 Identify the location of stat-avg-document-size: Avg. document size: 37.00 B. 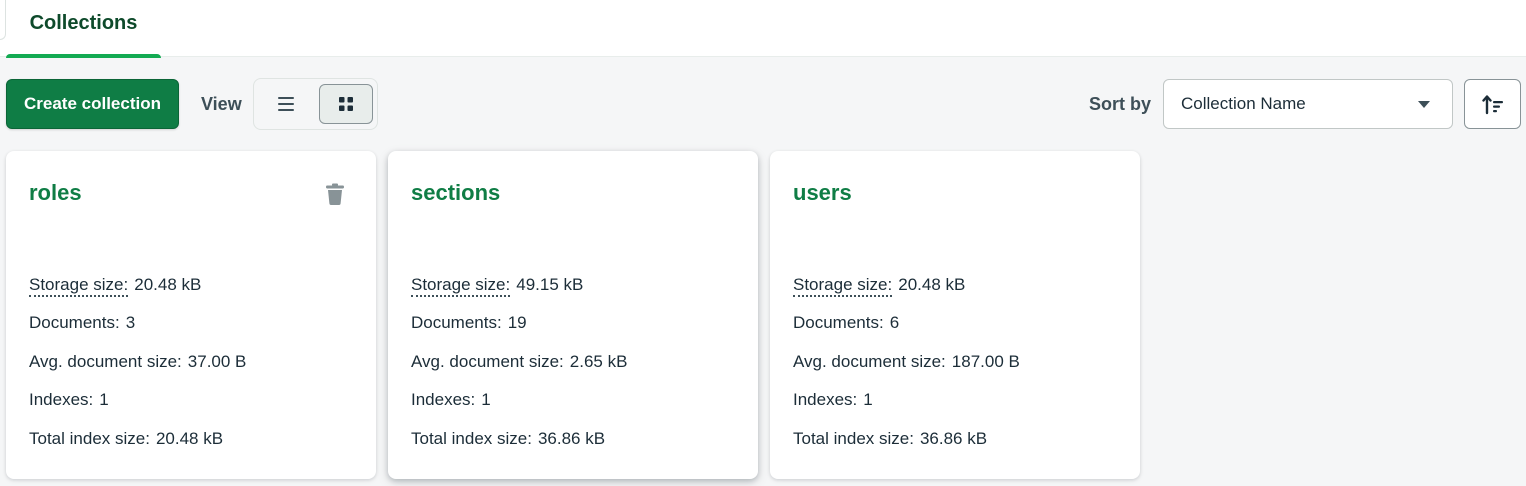
(137, 362).